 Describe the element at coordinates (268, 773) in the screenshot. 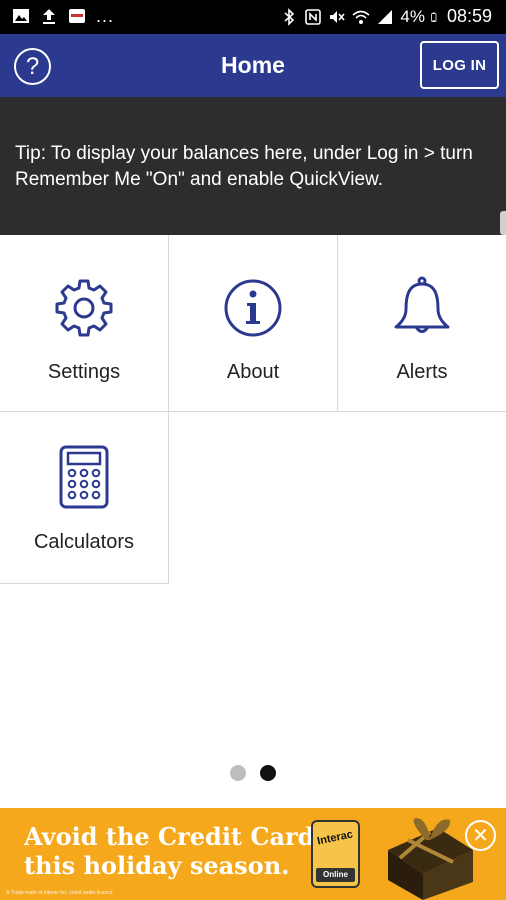

I see `page-dot-2-active` at that location.